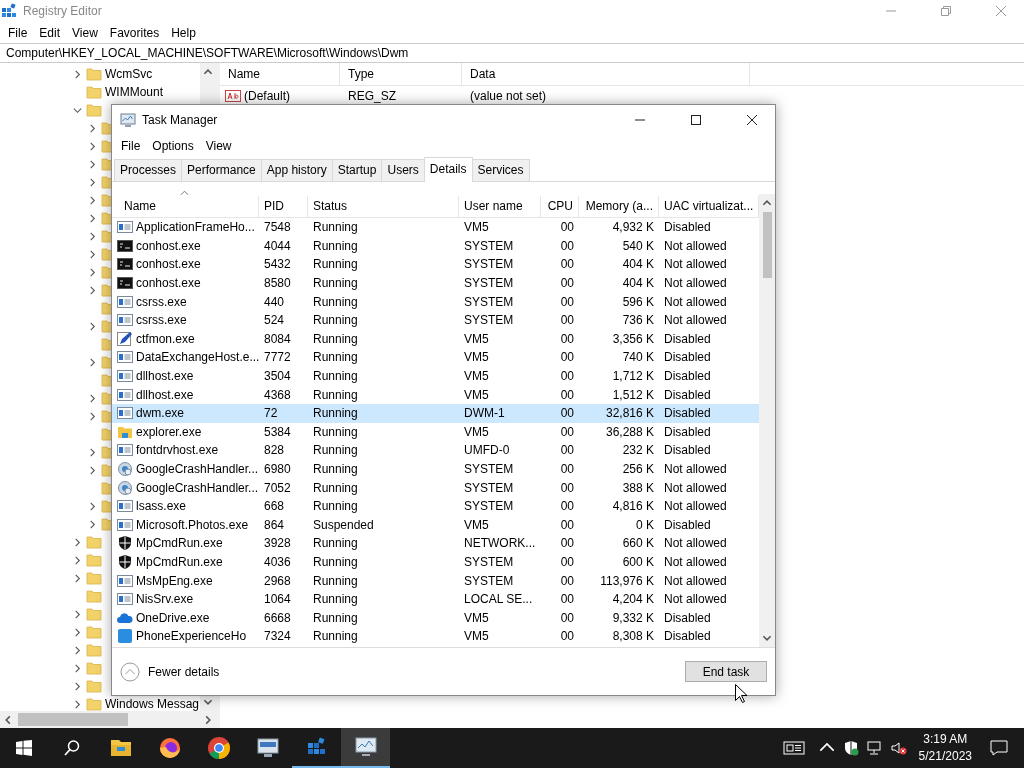 This screenshot has width=1024, height=768. I want to click on monitor-icon, so click(128, 120).